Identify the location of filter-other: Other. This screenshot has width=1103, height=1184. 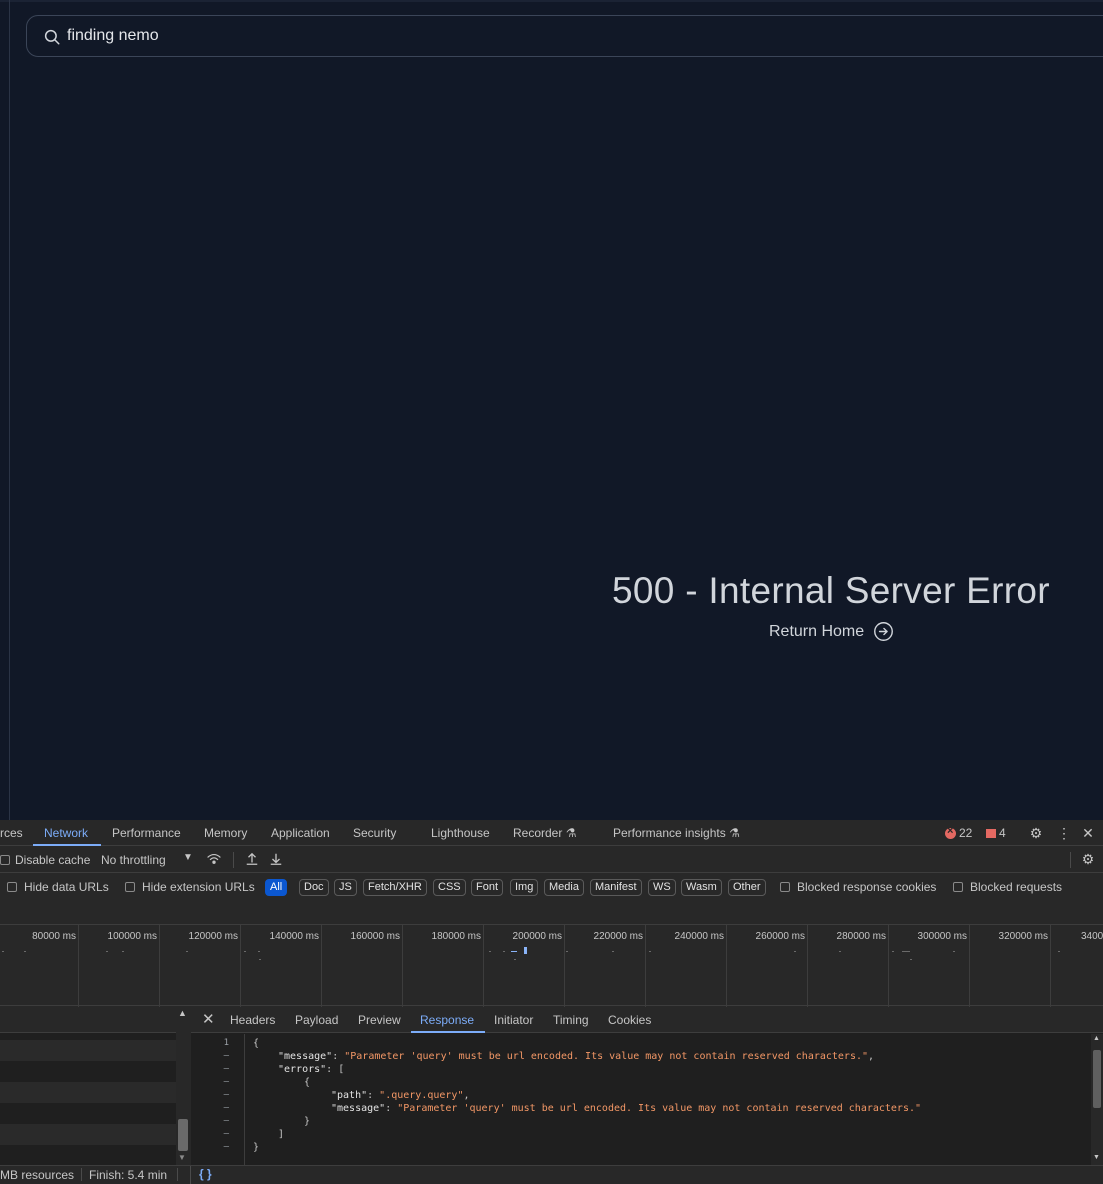
(747, 887).